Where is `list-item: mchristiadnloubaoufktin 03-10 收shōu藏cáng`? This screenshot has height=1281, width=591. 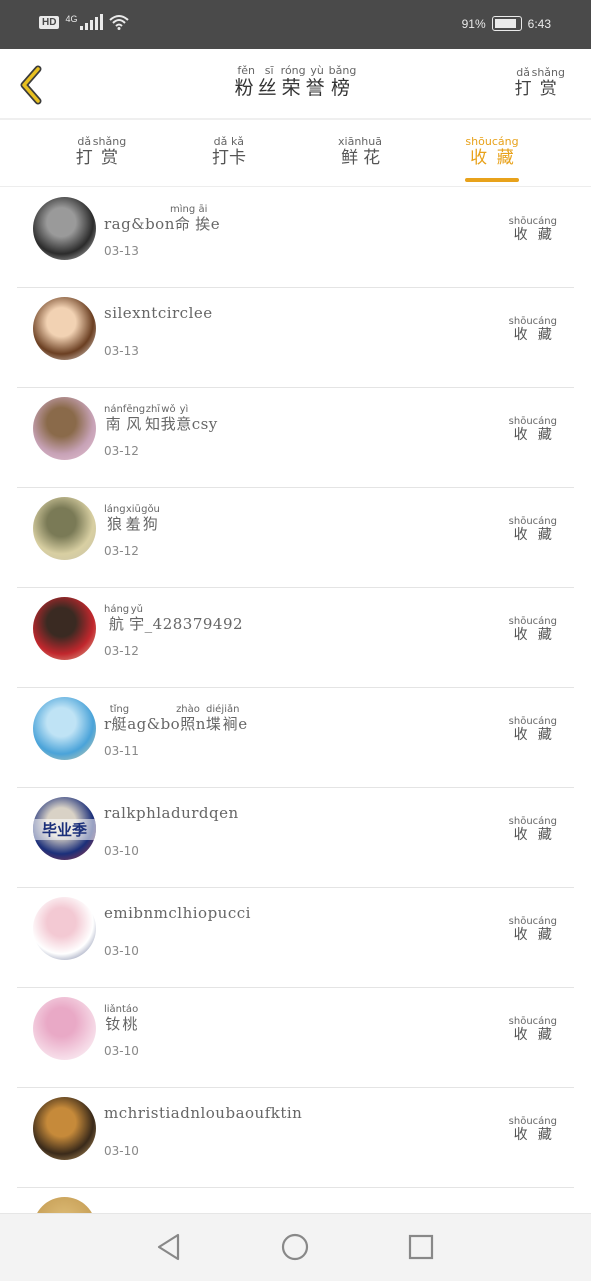 list-item: mchristiadnloubaoufktin 03-10 收shōu藏cáng is located at coordinates (295, 1138).